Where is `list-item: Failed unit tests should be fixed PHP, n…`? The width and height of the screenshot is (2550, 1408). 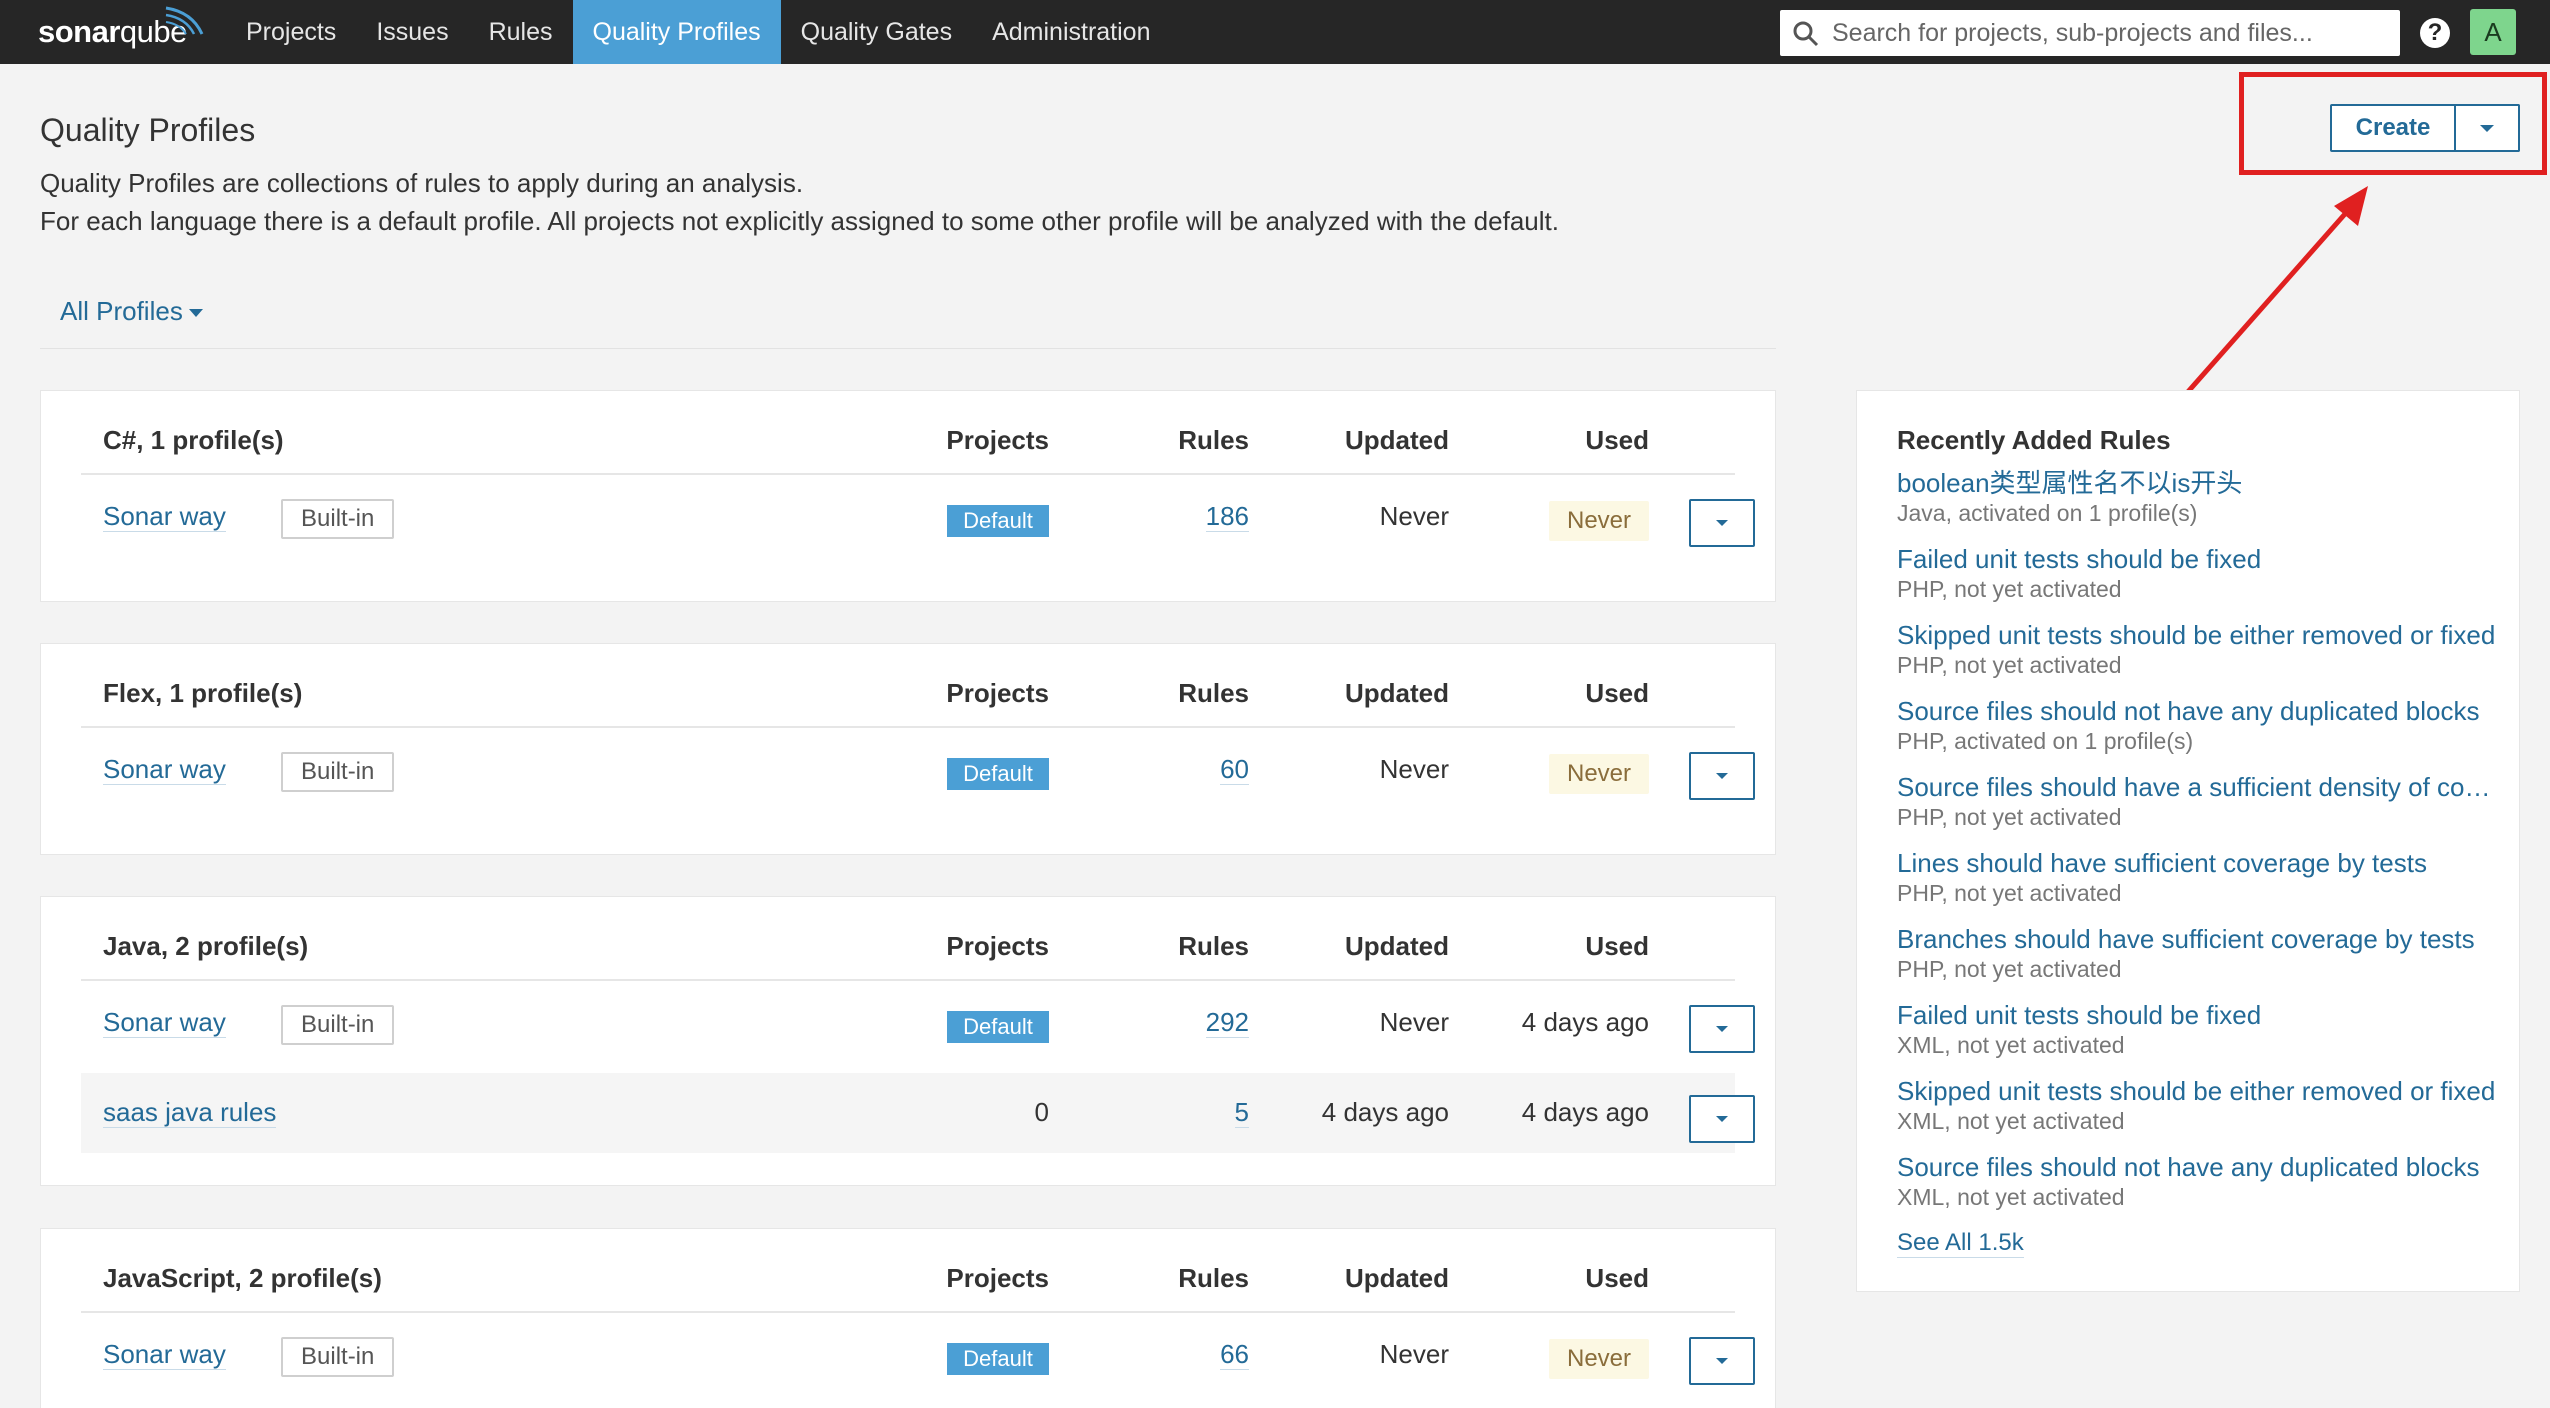
list-item: Failed unit tests should be fixed PHP, n… is located at coordinates (2199, 573).